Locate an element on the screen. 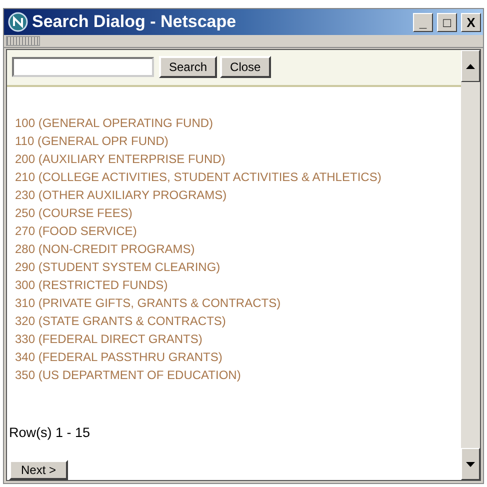 The width and height of the screenshot is (487, 487). scroll-down-icon is located at coordinates (470, 464).